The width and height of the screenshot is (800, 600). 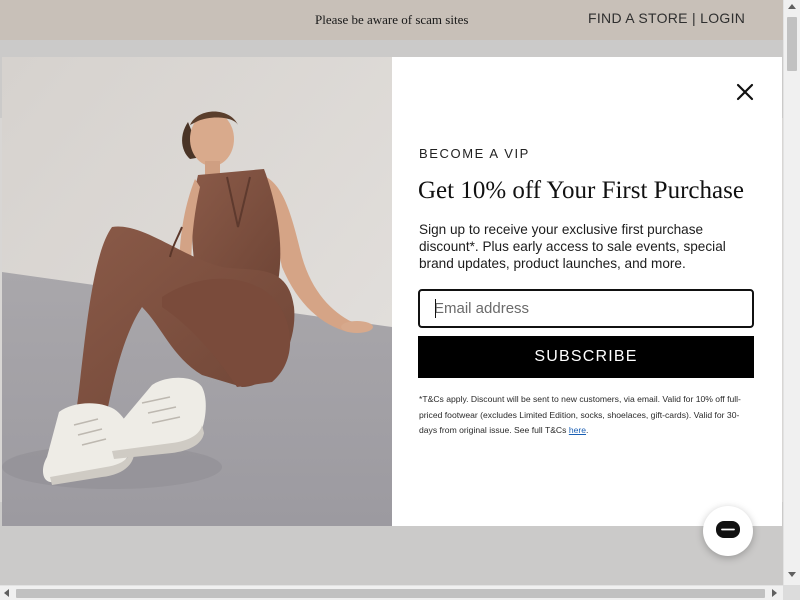 I want to click on scroll-left-icon, so click(x=6, y=593).